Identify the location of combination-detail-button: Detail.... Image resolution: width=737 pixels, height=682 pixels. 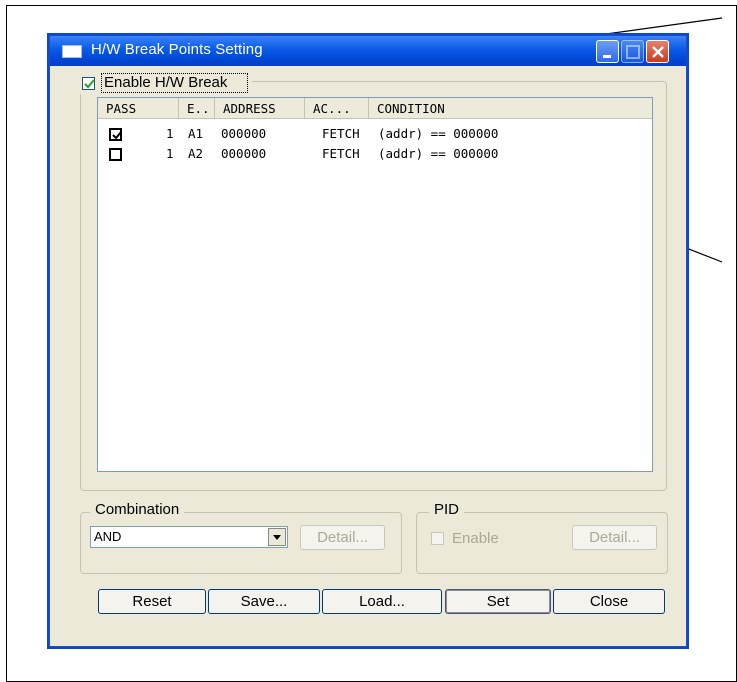
(342, 537).